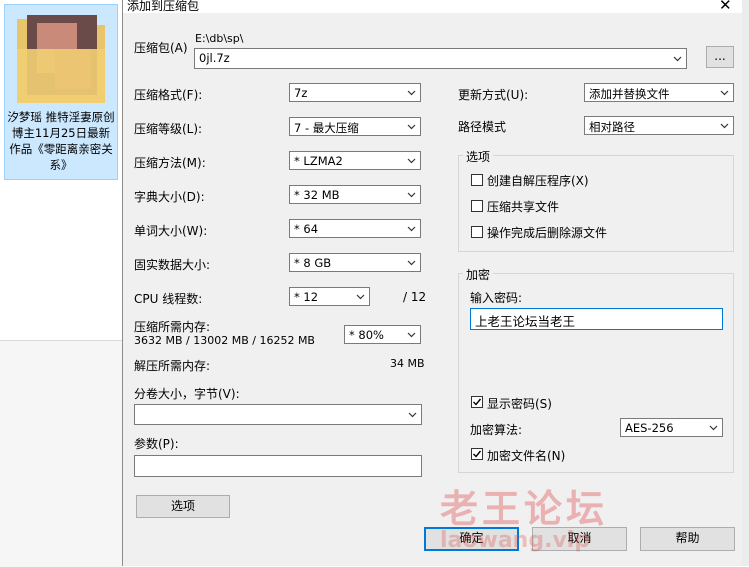 The height and width of the screenshot is (567, 749). What do you see at coordinates (172, 366) in the screenshot?
I see `mem-decomp-label: 解压所需内存:` at bounding box center [172, 366].